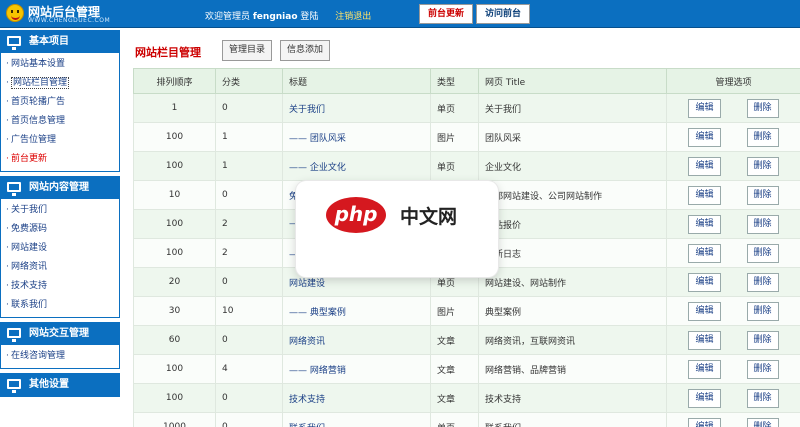  Describe the element at coordinates (247, 50) in the screenshot. I see `manage-directory-button: 管理目录` at that location.